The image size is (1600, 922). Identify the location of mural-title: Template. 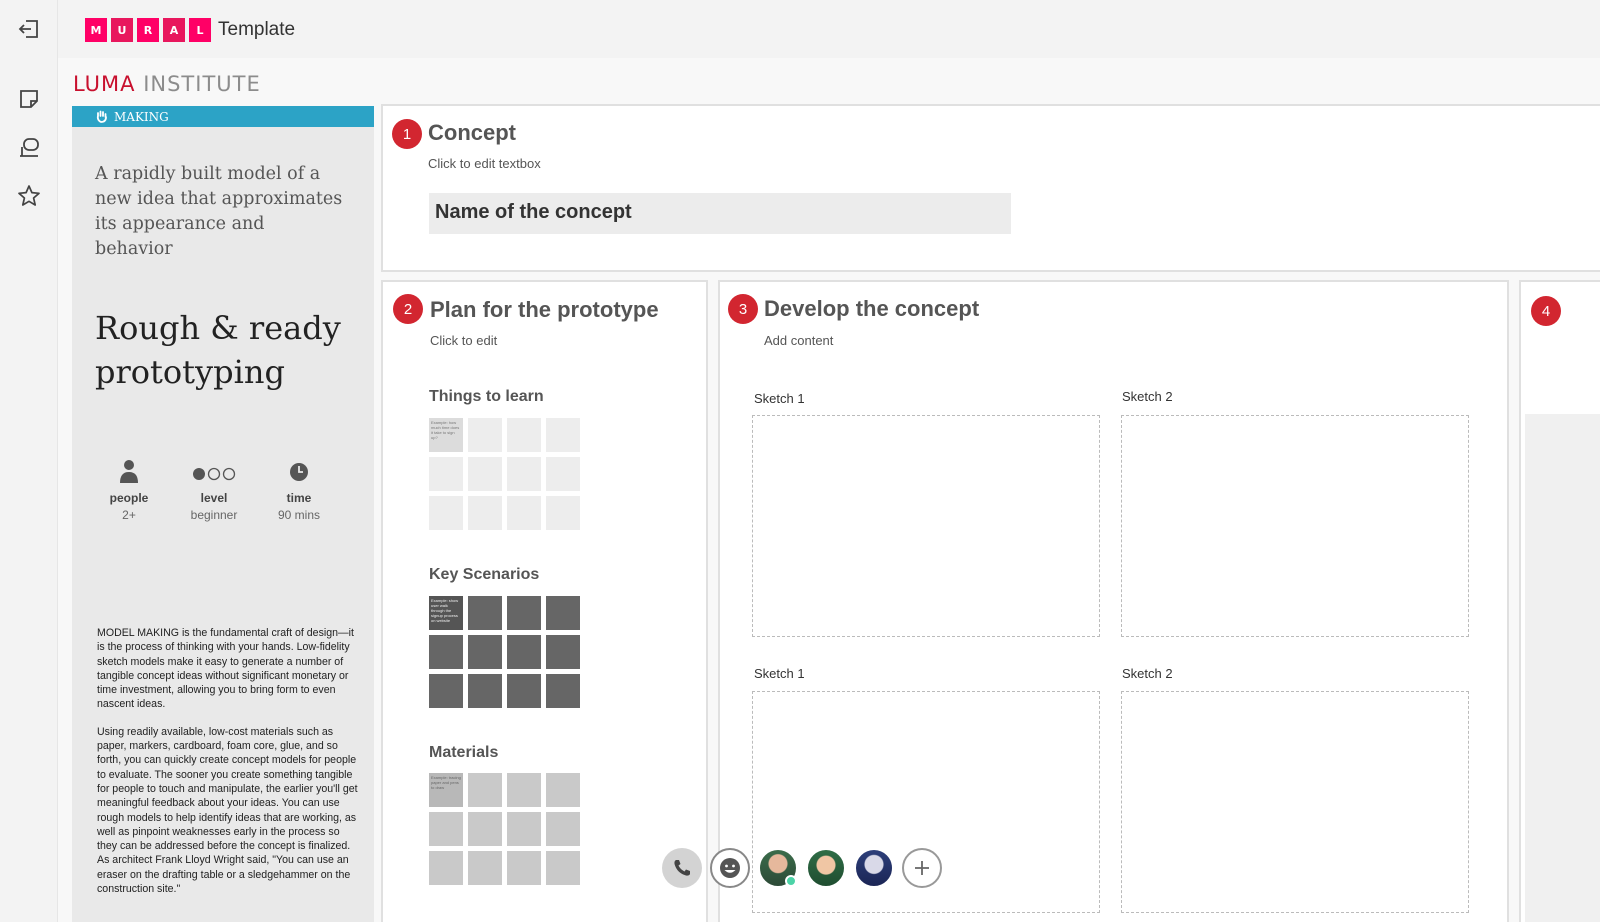
(256, 30).